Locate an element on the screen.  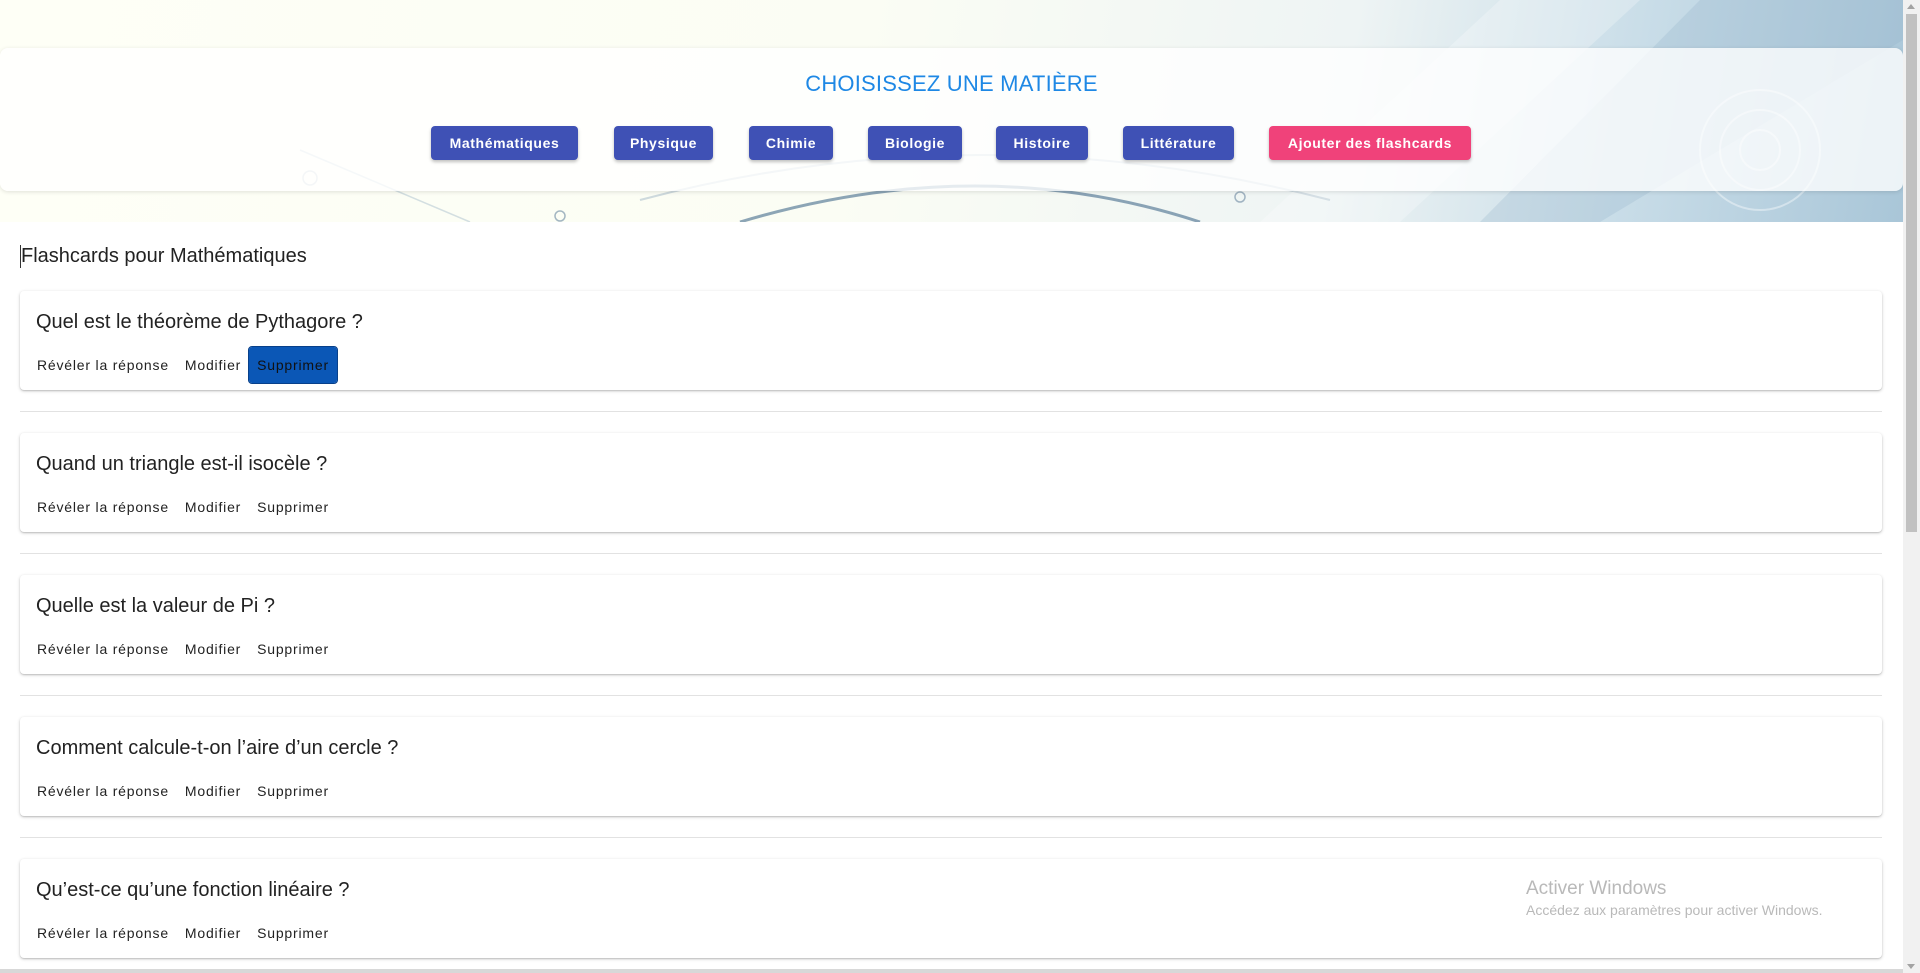
subject-button-physique: Physique is located at coordinates (663, 143).